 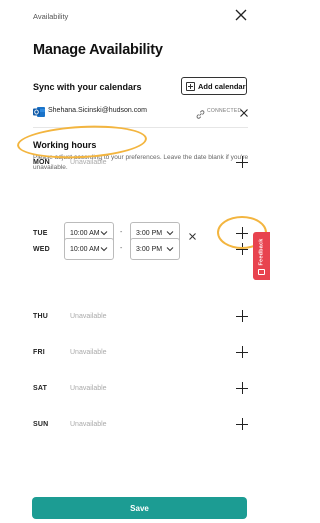 I want to click on disconnect-icon, so click(x=244, y=111).